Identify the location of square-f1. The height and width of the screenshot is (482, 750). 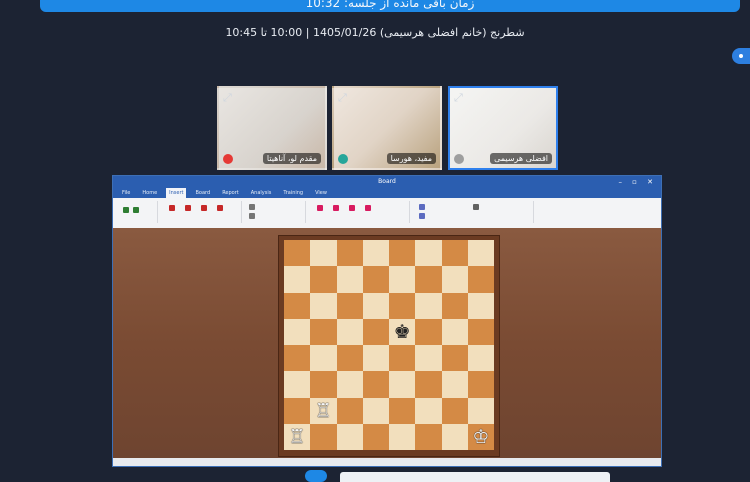
(428, 436).